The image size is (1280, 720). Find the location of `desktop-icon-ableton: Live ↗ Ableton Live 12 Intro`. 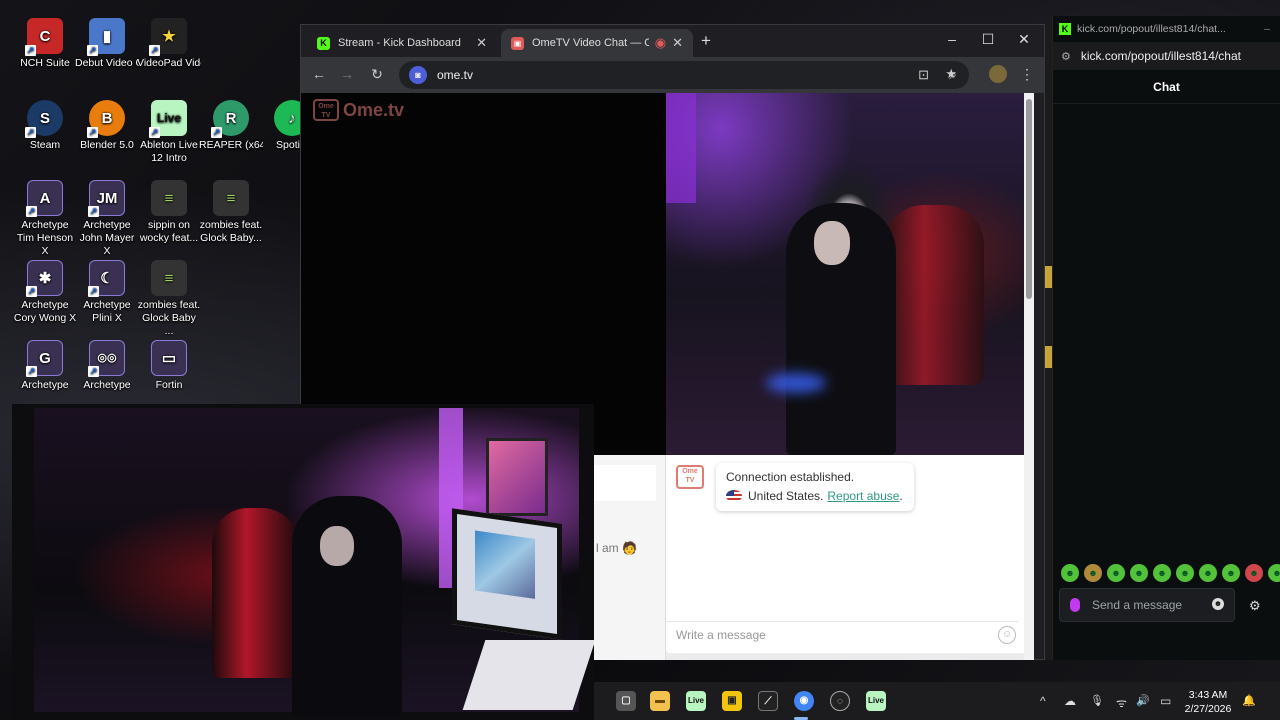

desktop-icon-ableton: Live ↗ Ableton Live 12 Intro is located at coordinates (169, 132).